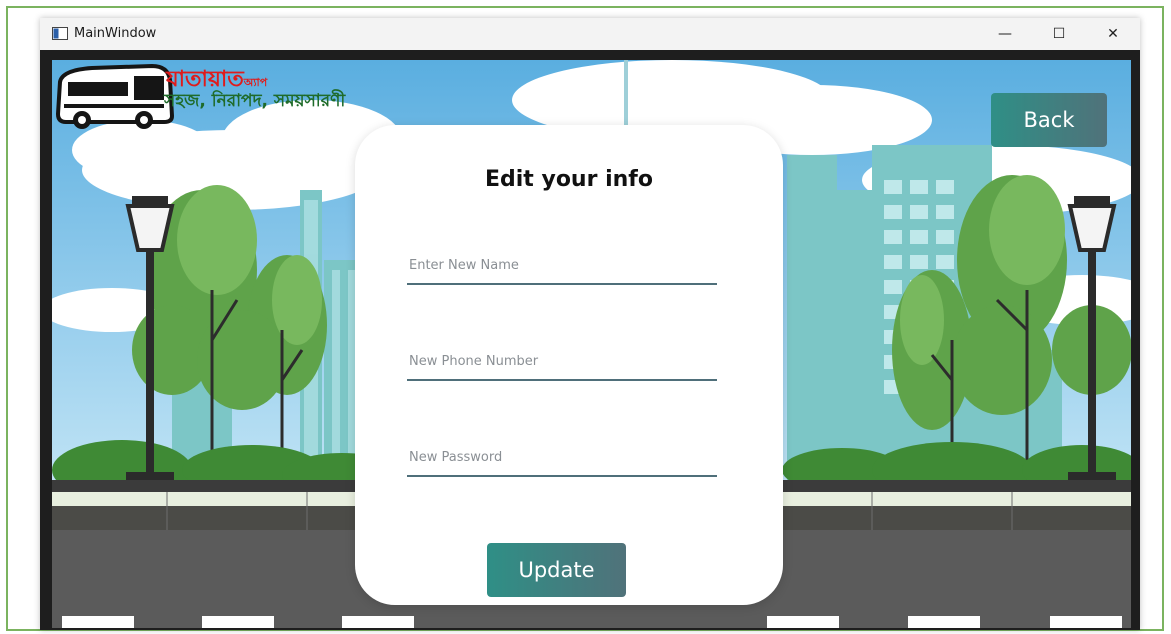 Image resolution: width=1171 pixels, height=634 pixels. Describe the element at coordinates (255, 101) in the screenshot. I see `brand-tagline: সহজ, নিরাপদ, সময়সারণী` at that location.